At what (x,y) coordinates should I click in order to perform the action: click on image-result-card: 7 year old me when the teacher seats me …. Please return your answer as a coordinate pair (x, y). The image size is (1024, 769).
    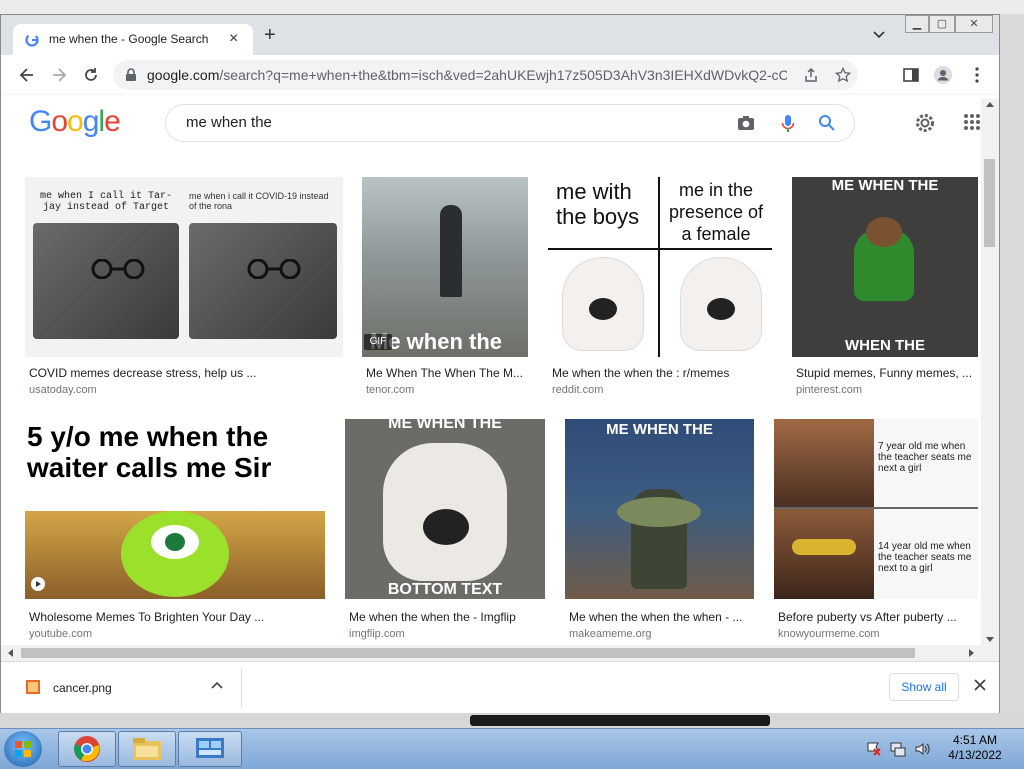
    Looking at the image, I should click on (876, 532).